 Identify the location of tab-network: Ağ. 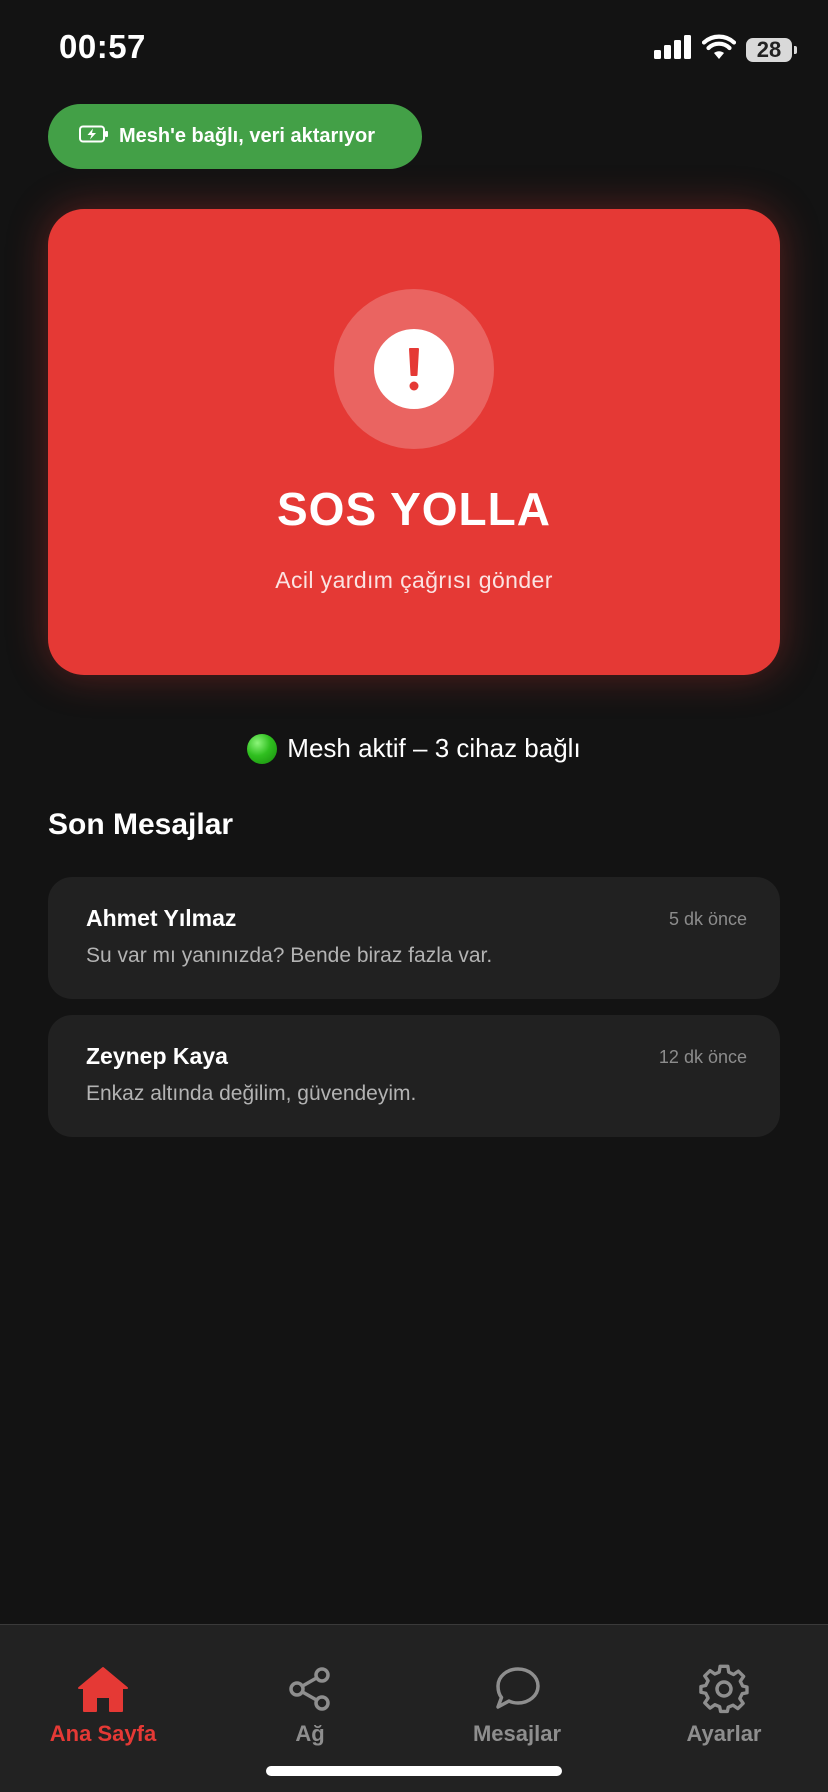
(310, 1705).